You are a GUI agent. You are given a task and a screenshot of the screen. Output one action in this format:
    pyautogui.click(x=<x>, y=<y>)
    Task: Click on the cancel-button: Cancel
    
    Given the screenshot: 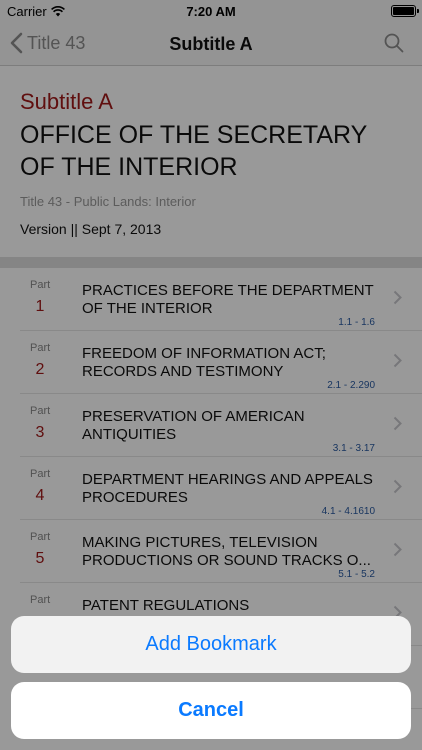 What is the action you would take?
    pyautogui.click(x=211, y=710)
    